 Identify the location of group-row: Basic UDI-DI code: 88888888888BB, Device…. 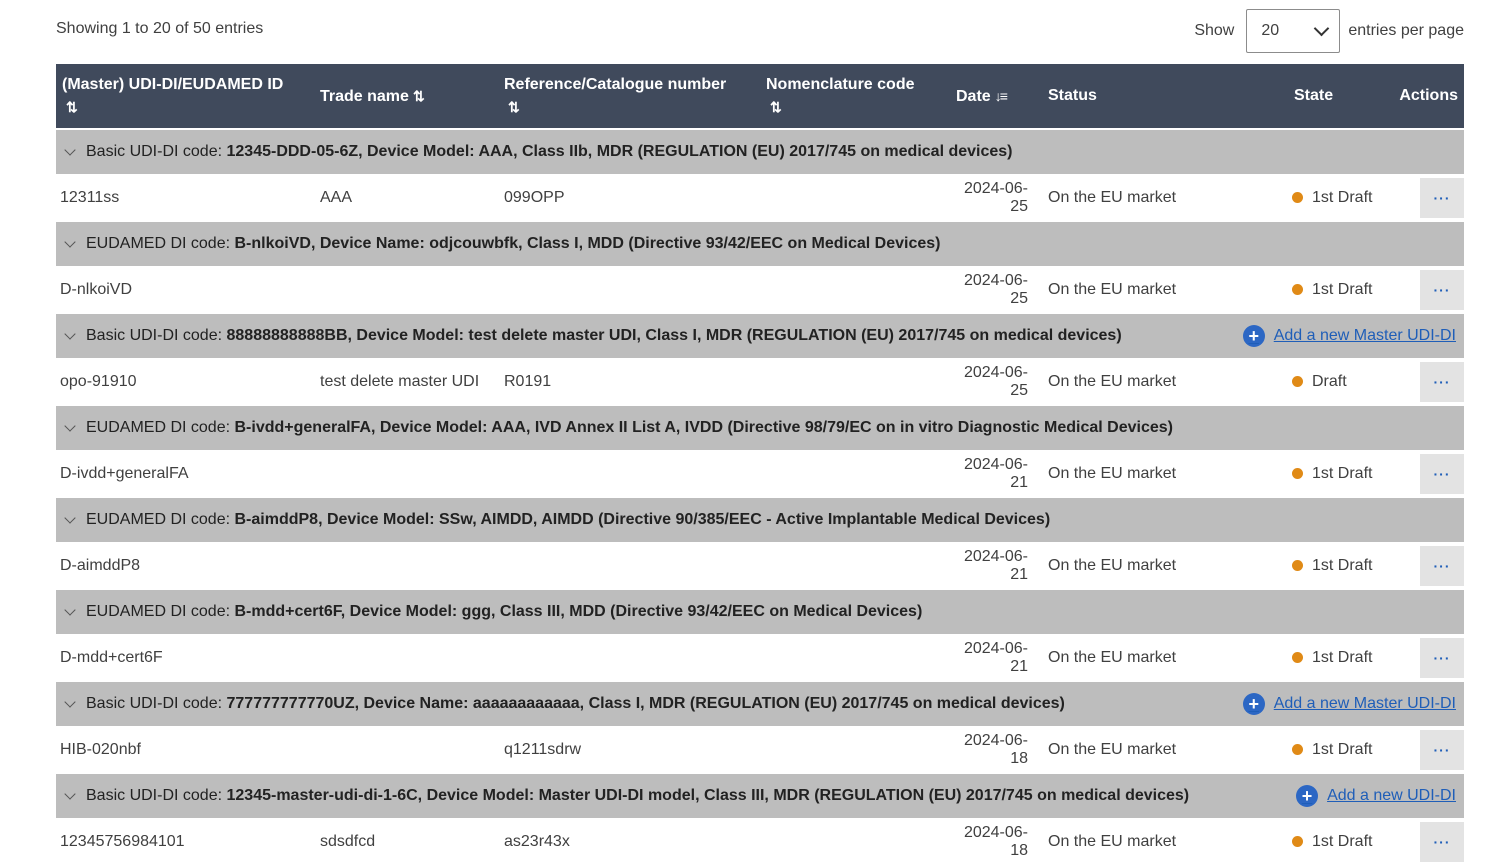
(760, 335).